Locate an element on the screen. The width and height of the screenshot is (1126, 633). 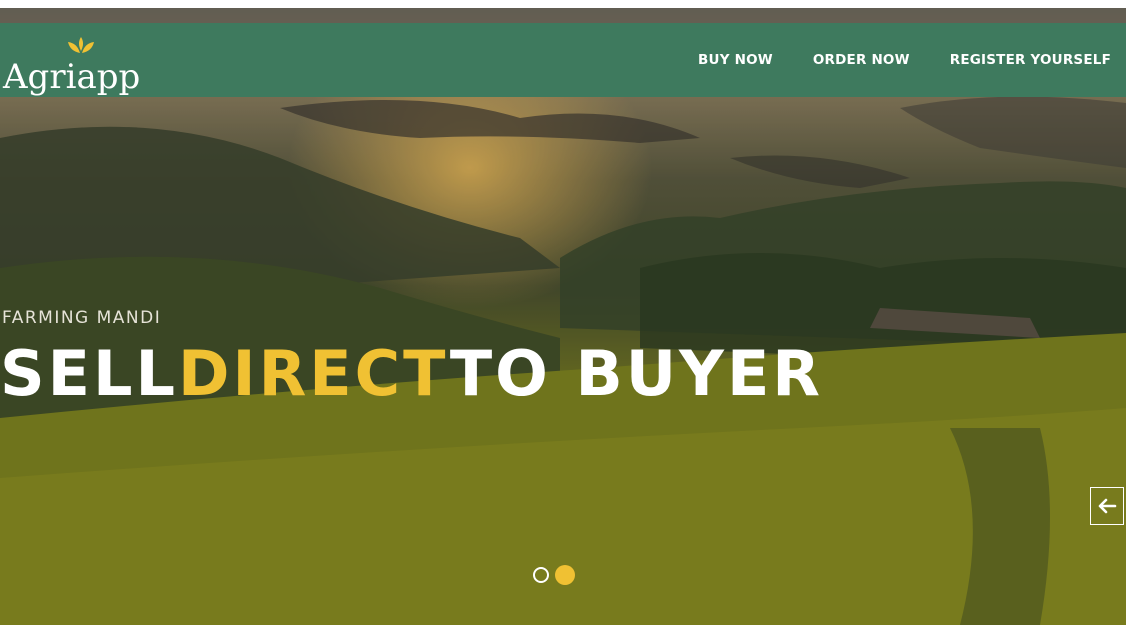
hero-eyebrow: FARMING MANDI is located at coordinates (82, 318).